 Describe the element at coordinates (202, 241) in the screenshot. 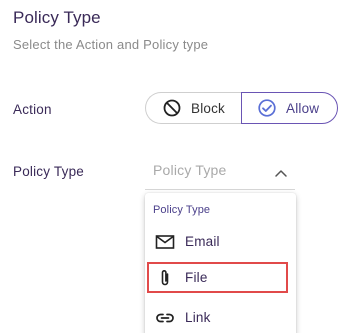

I see `option-email-label: Email` at that location.